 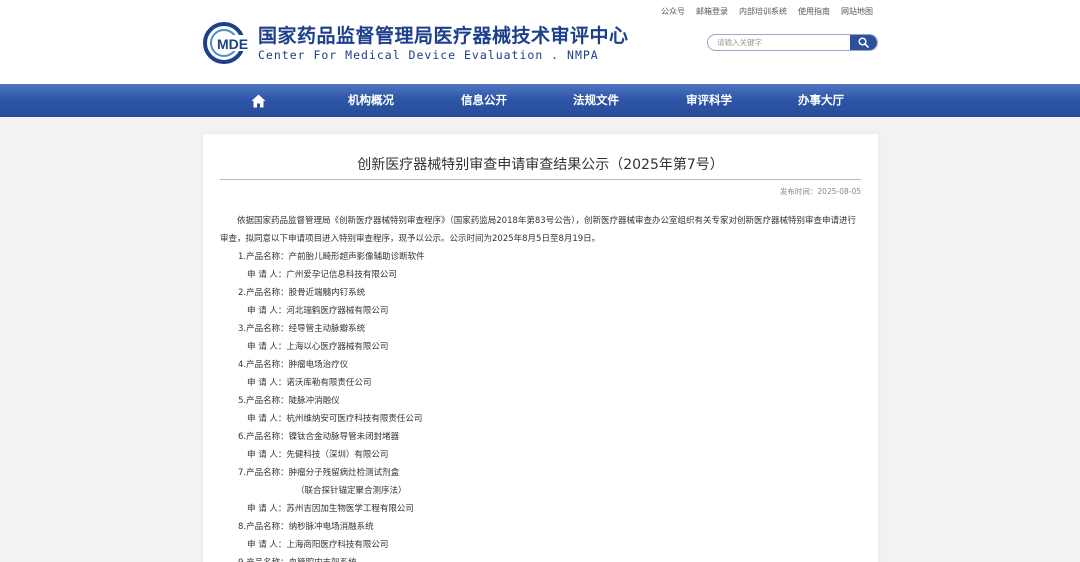 I want to click on applicant-row: 申 请 人：杭州维纳安可医疗科技有限责任公司, so click(x=335, y=419).